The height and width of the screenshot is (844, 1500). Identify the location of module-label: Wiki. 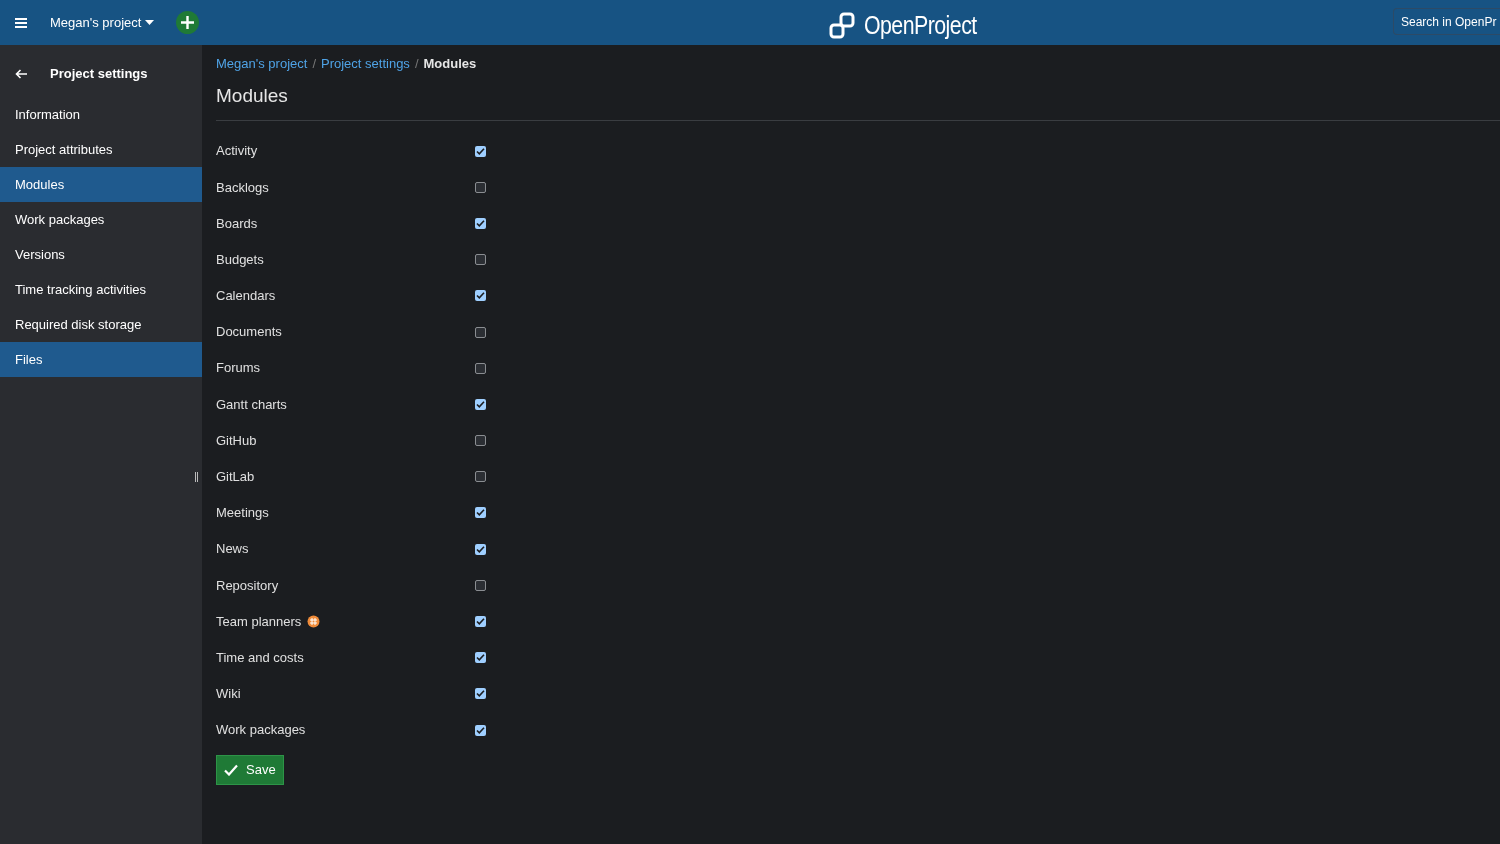
(228, 694).